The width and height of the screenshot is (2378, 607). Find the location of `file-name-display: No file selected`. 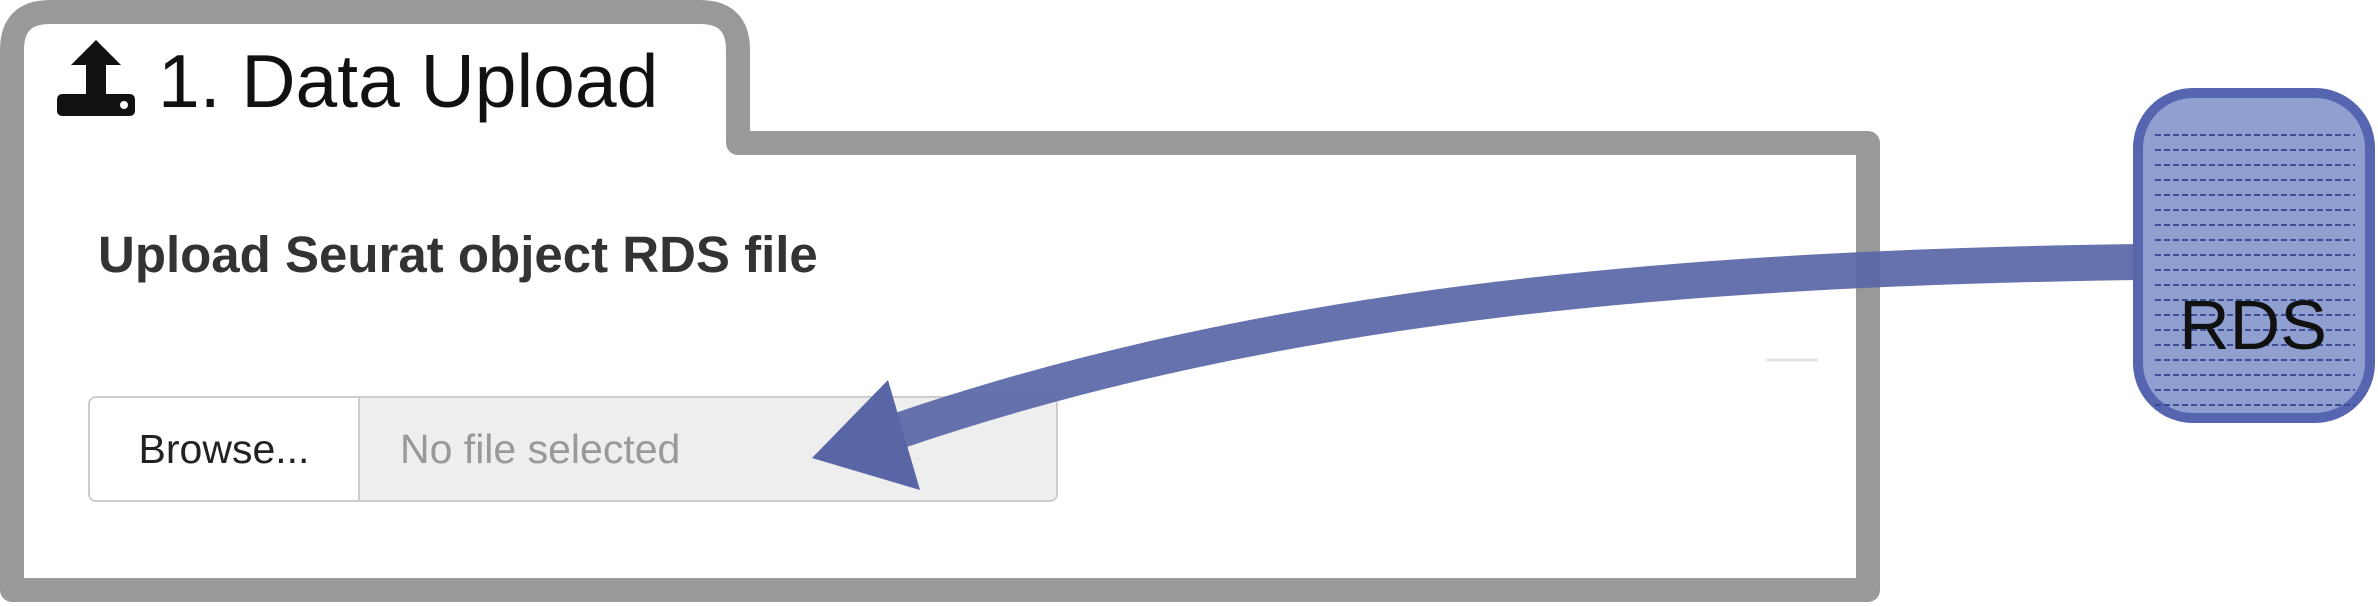

file-name-display: No file selected is located at coordinates (708, 449).